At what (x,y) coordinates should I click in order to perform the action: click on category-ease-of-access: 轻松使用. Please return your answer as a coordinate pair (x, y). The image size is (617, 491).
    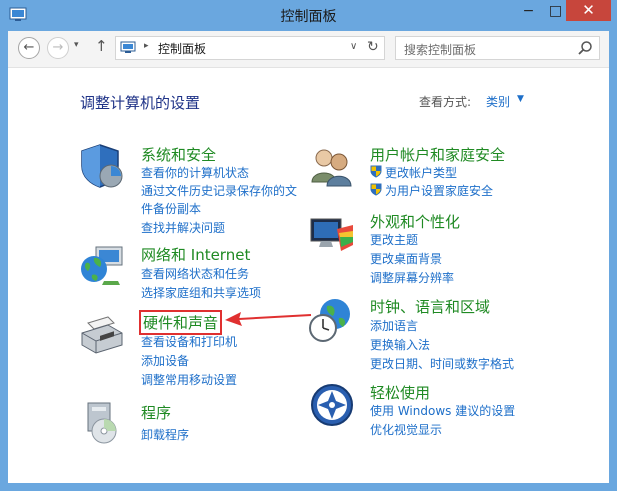
    Looking at the image, I should click on (400, 392).